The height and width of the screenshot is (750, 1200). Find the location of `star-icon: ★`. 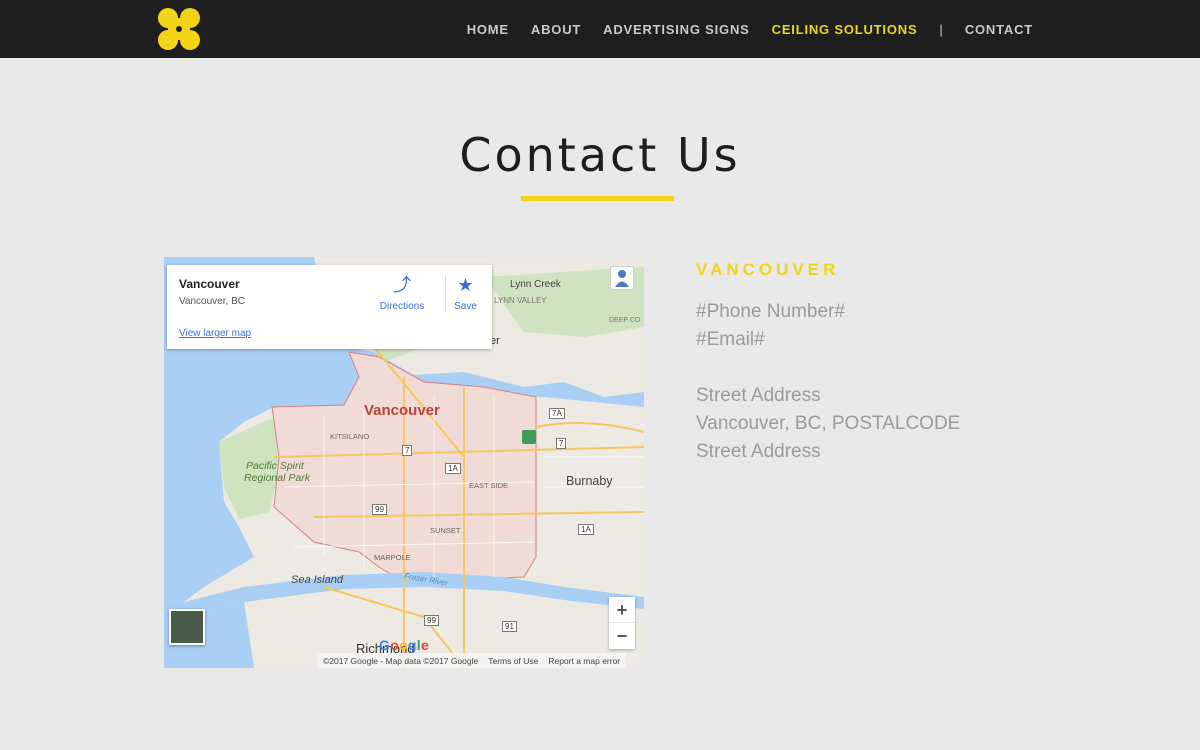

star-icon: ★ is located at coordinates (465, 285).